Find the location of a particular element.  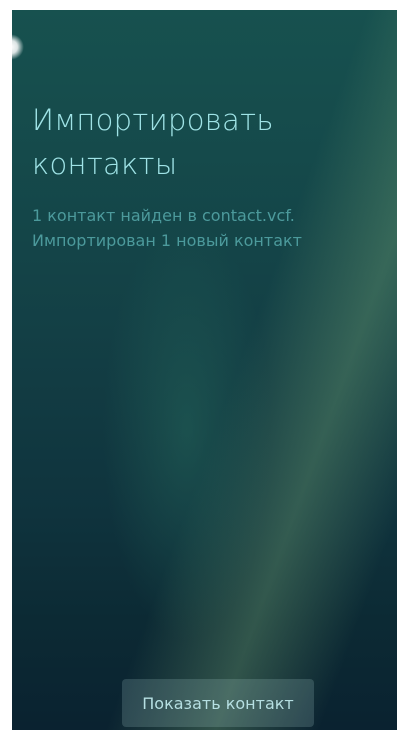

page-title: Импортировать контакты is located at coordinates (202, 142).